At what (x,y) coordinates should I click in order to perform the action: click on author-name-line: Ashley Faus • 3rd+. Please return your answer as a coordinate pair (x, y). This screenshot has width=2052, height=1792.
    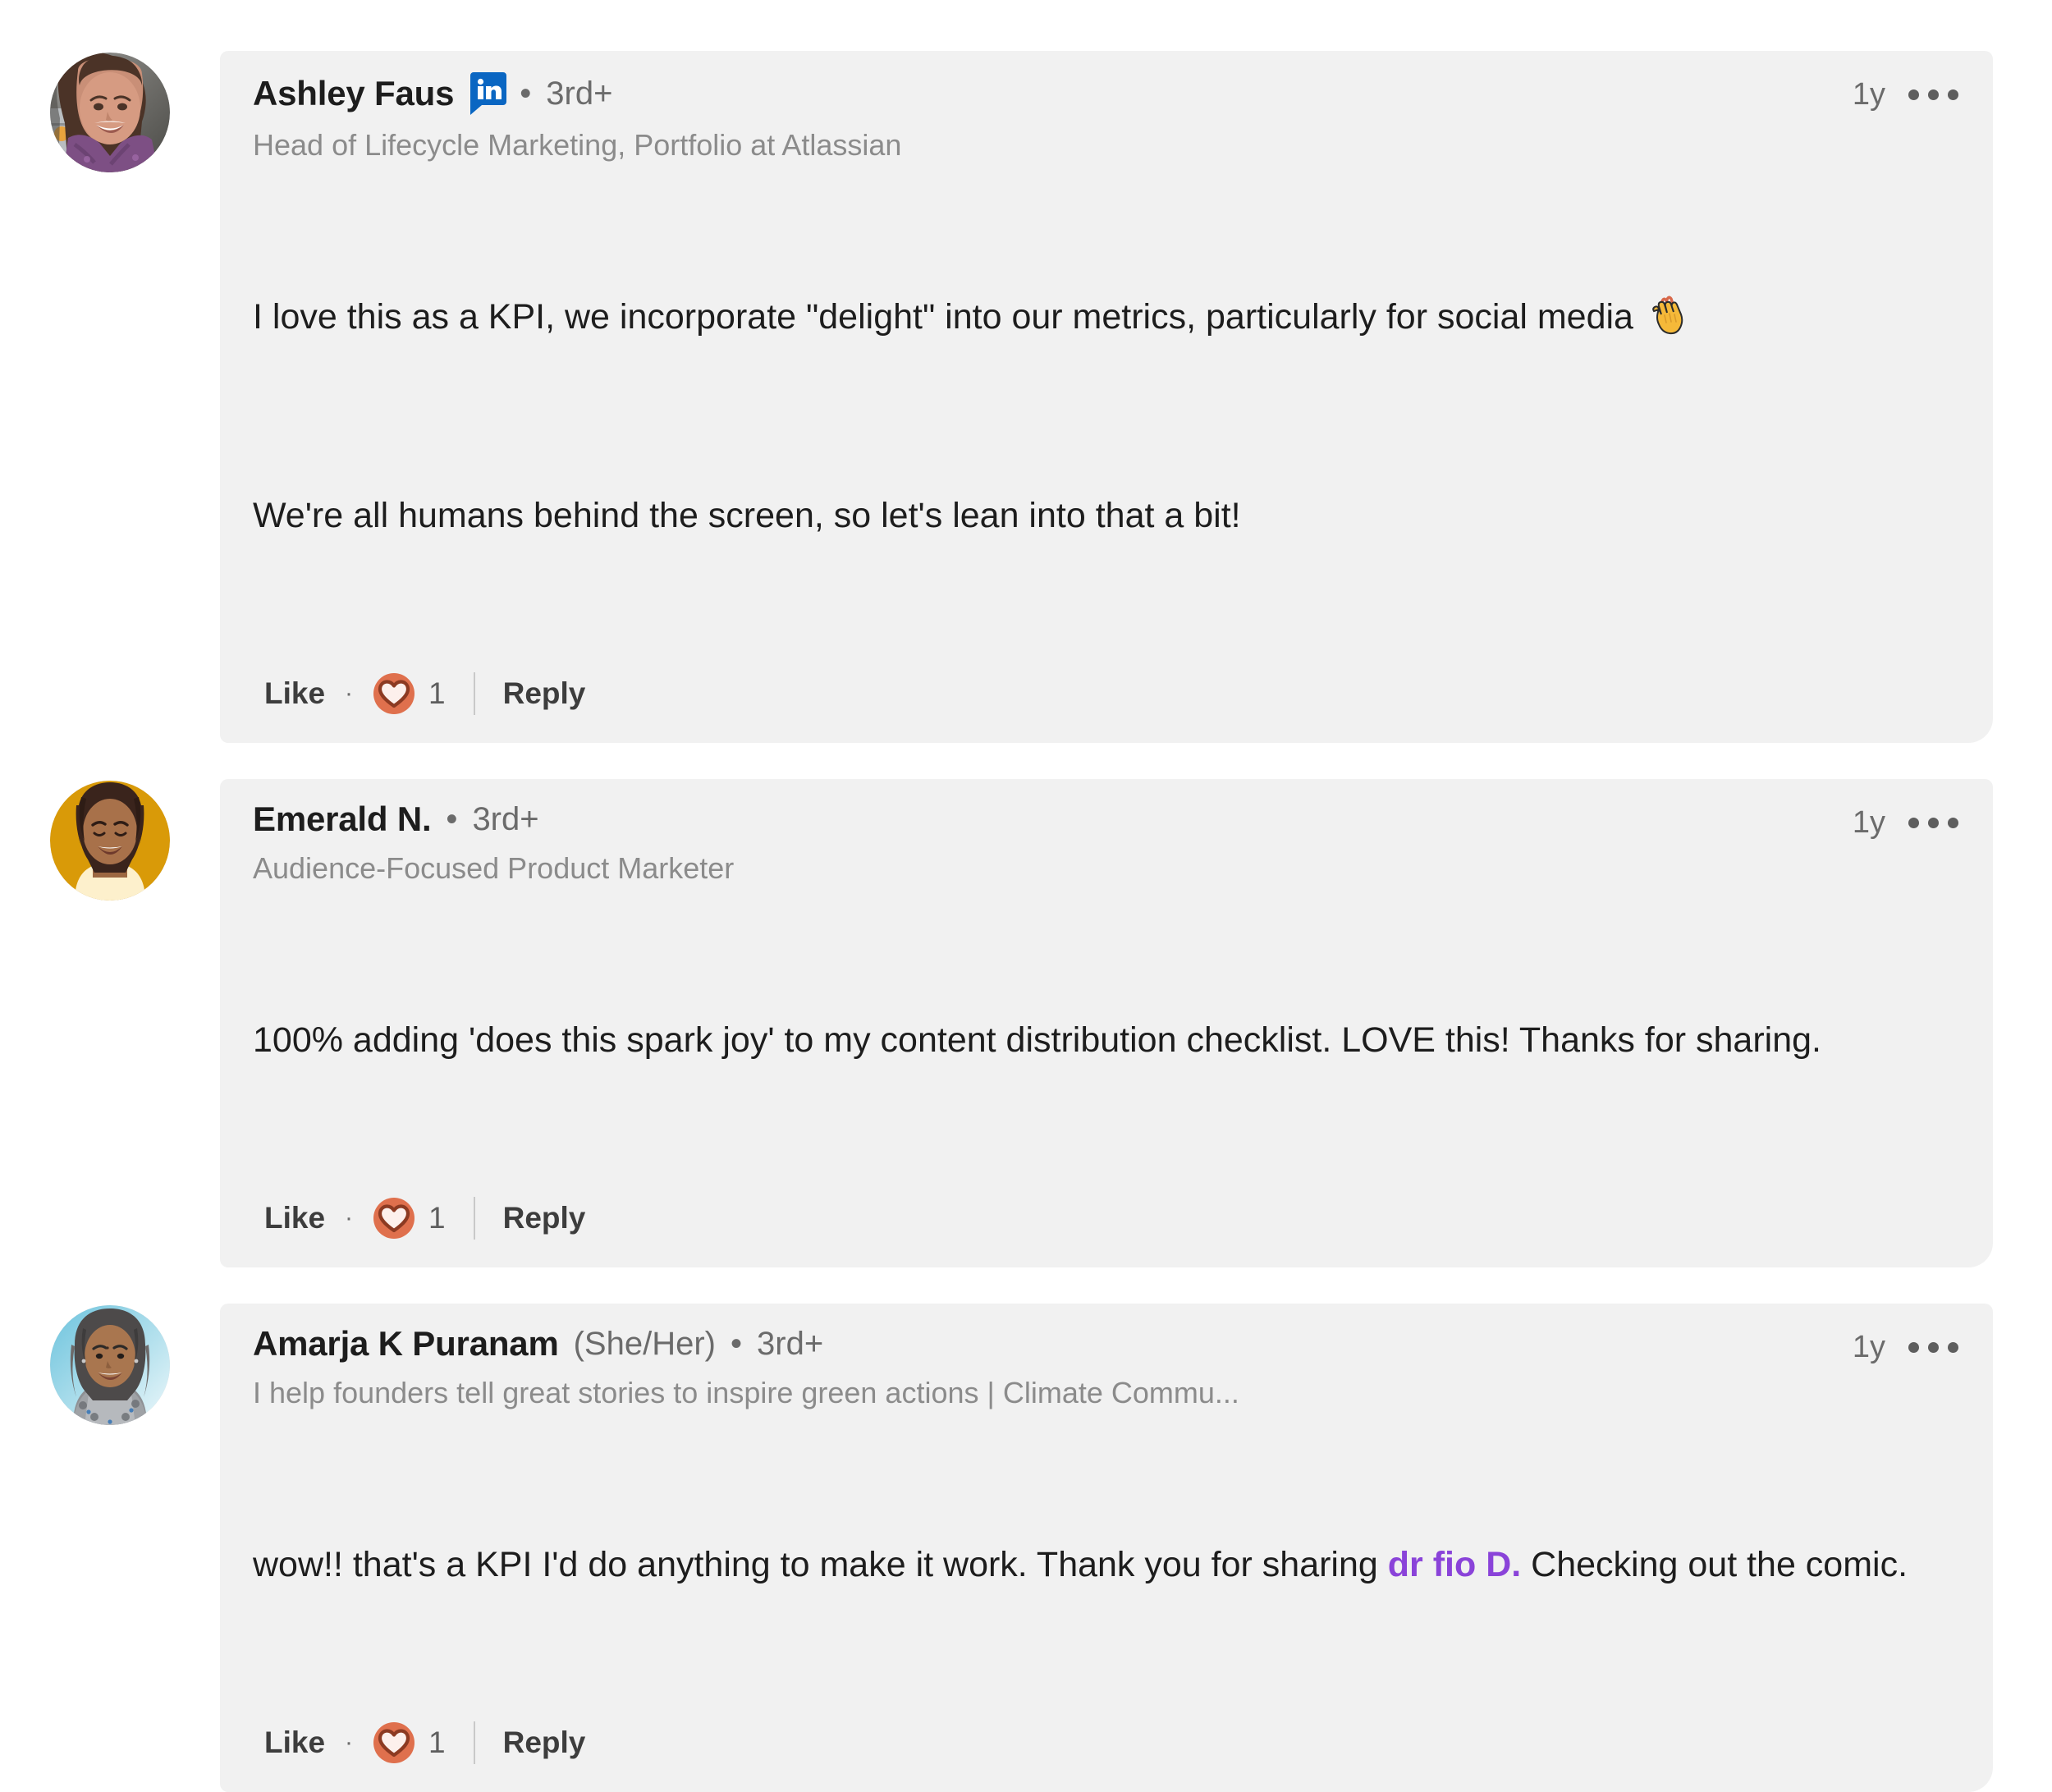
    Looking at the image, I should click on (577, 93).